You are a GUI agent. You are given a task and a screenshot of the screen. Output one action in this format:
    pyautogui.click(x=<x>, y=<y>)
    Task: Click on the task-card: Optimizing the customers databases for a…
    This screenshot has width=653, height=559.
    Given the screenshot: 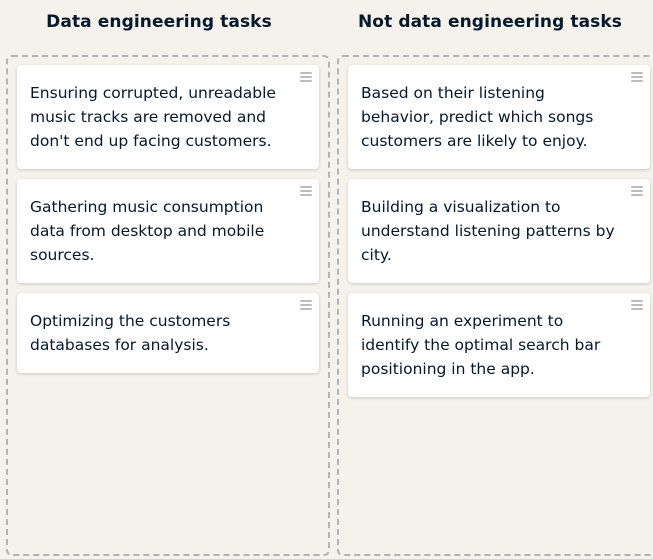 What is the action you would take?
    pyautogui.click(x=168, y=333)
    